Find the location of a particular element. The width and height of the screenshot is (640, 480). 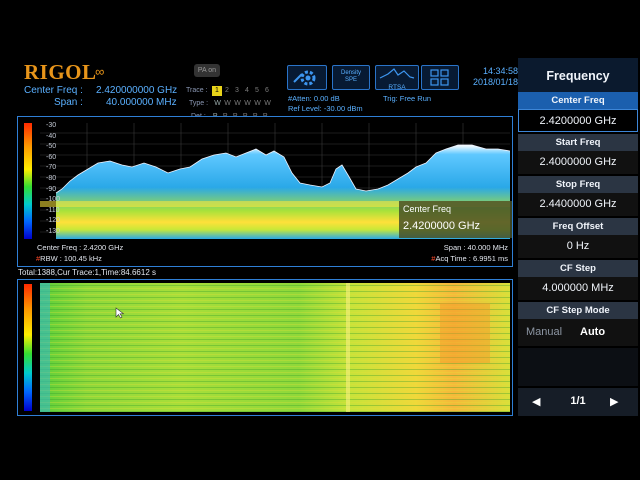

footer-acq-time: #Acq Time : 6.9951 ms is located at coordinates (469, 258).